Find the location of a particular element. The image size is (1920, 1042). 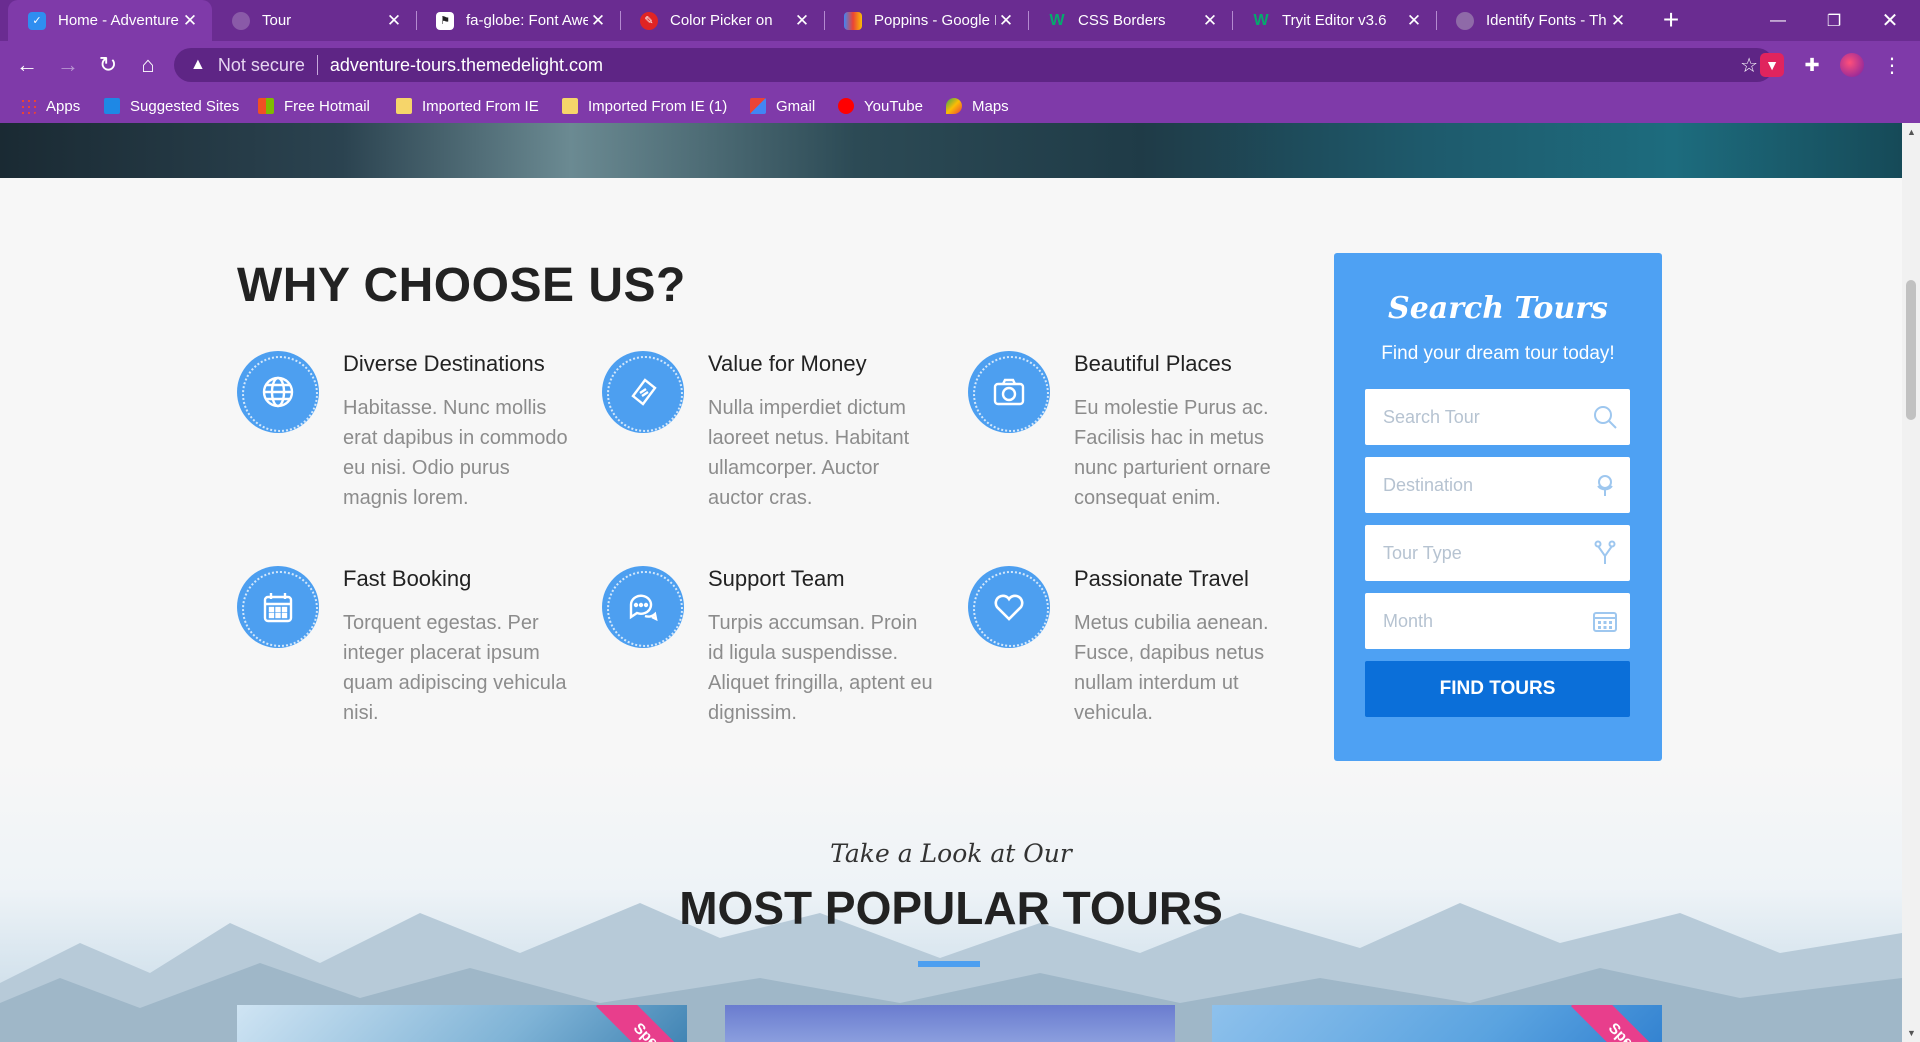

picker-icon: ✎ is located at coordinates (649, 20).